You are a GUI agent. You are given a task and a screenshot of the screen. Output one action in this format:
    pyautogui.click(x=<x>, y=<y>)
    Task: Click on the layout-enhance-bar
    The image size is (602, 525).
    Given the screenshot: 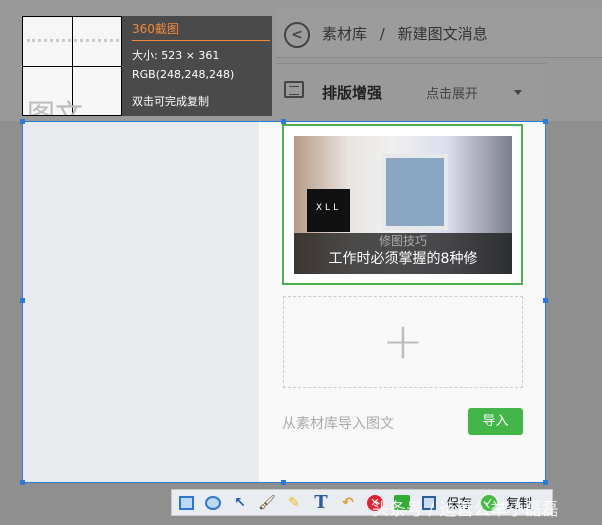 What is the action you would take?
    pyautogui.click(x=411, y=91)
    